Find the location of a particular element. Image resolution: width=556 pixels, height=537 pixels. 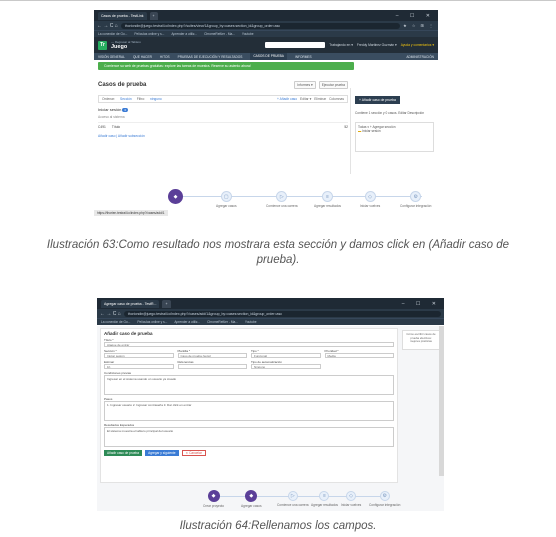

run-test-button: Ejecutar prueba is located at coordinates (333, 85).